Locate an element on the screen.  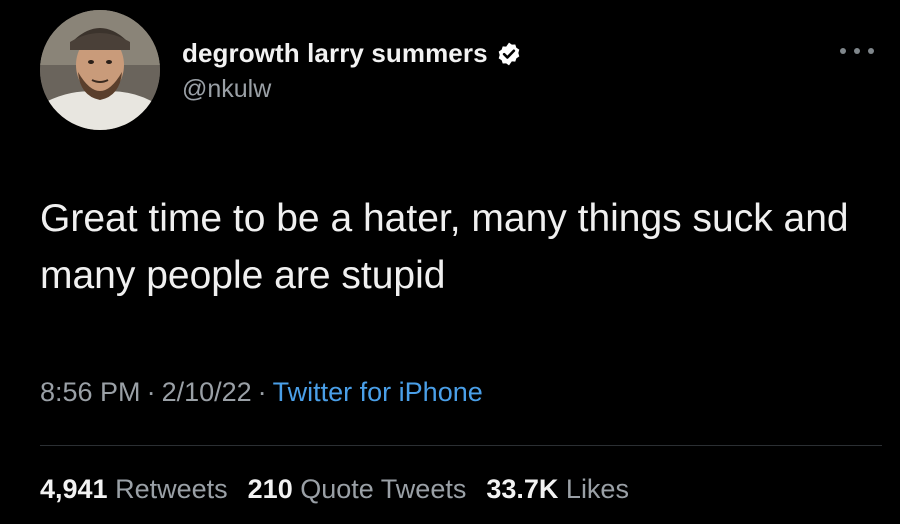
more-options-icon is located at coordinates (857, 51).